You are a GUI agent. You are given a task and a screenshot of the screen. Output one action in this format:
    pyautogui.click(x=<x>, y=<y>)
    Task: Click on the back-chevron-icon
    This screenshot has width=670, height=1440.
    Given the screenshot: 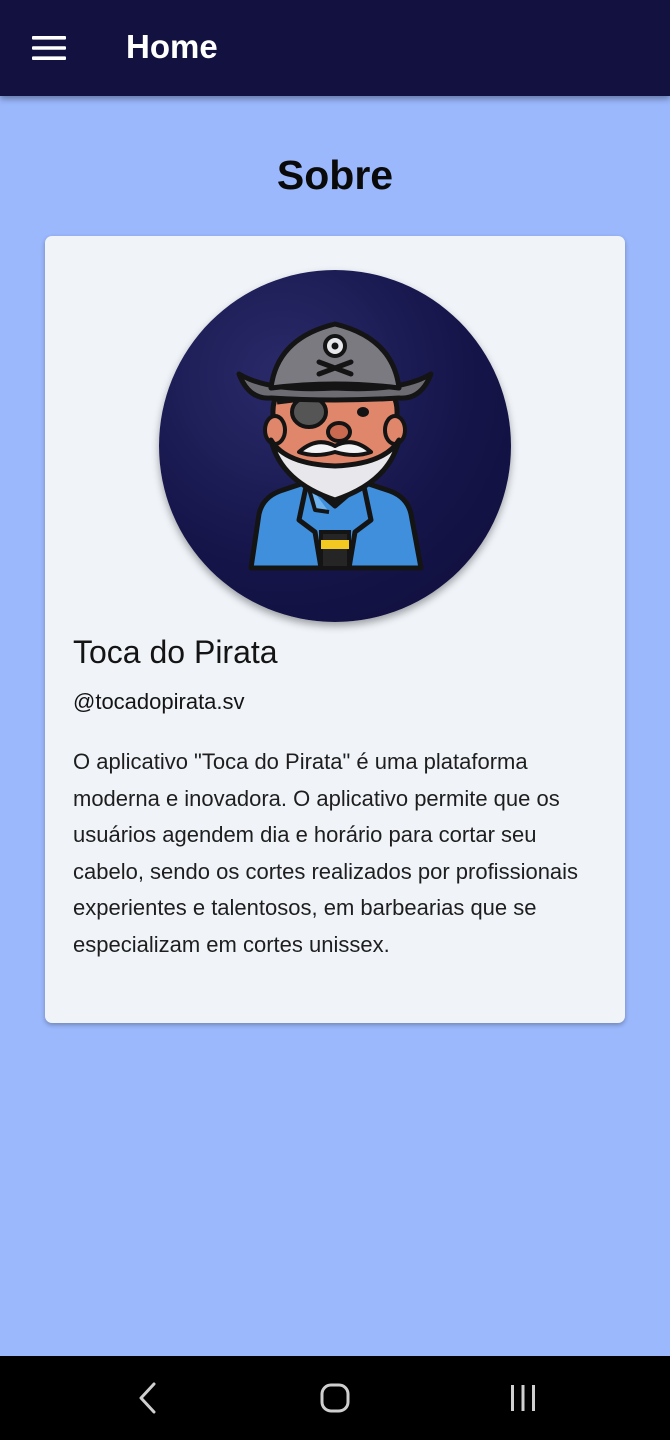 What is the action you would take?
    pyautogui.click(x=147, y=1398)
    